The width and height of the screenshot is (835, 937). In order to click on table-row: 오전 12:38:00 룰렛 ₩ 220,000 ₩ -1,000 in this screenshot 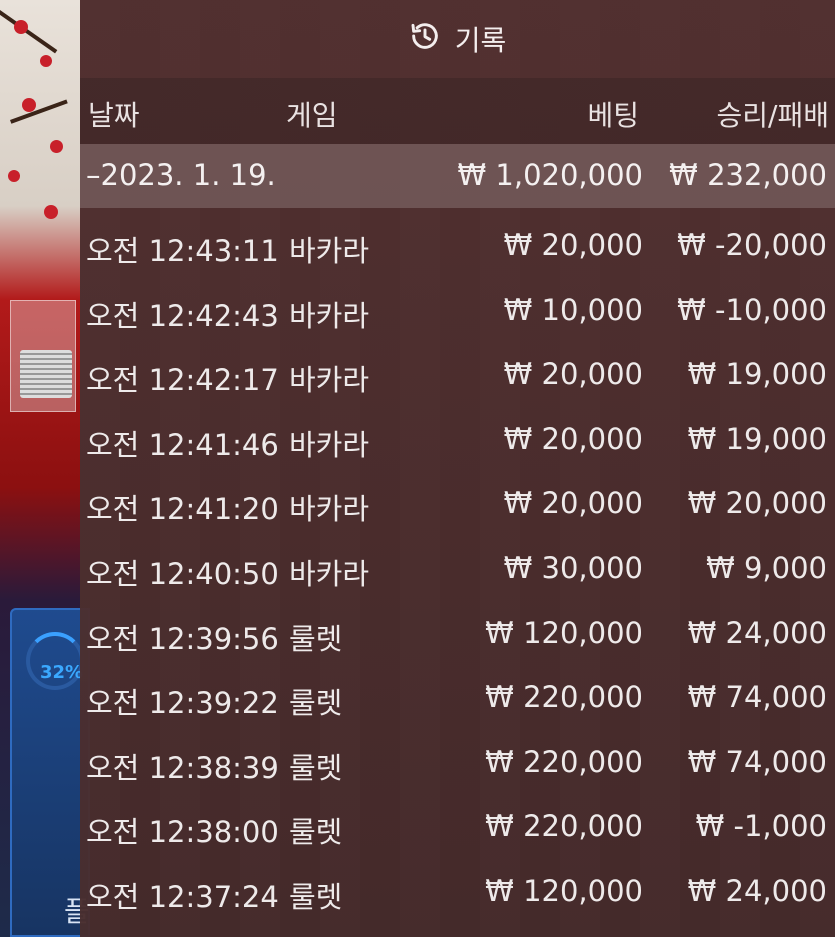, I will do `click(457, 821)`.